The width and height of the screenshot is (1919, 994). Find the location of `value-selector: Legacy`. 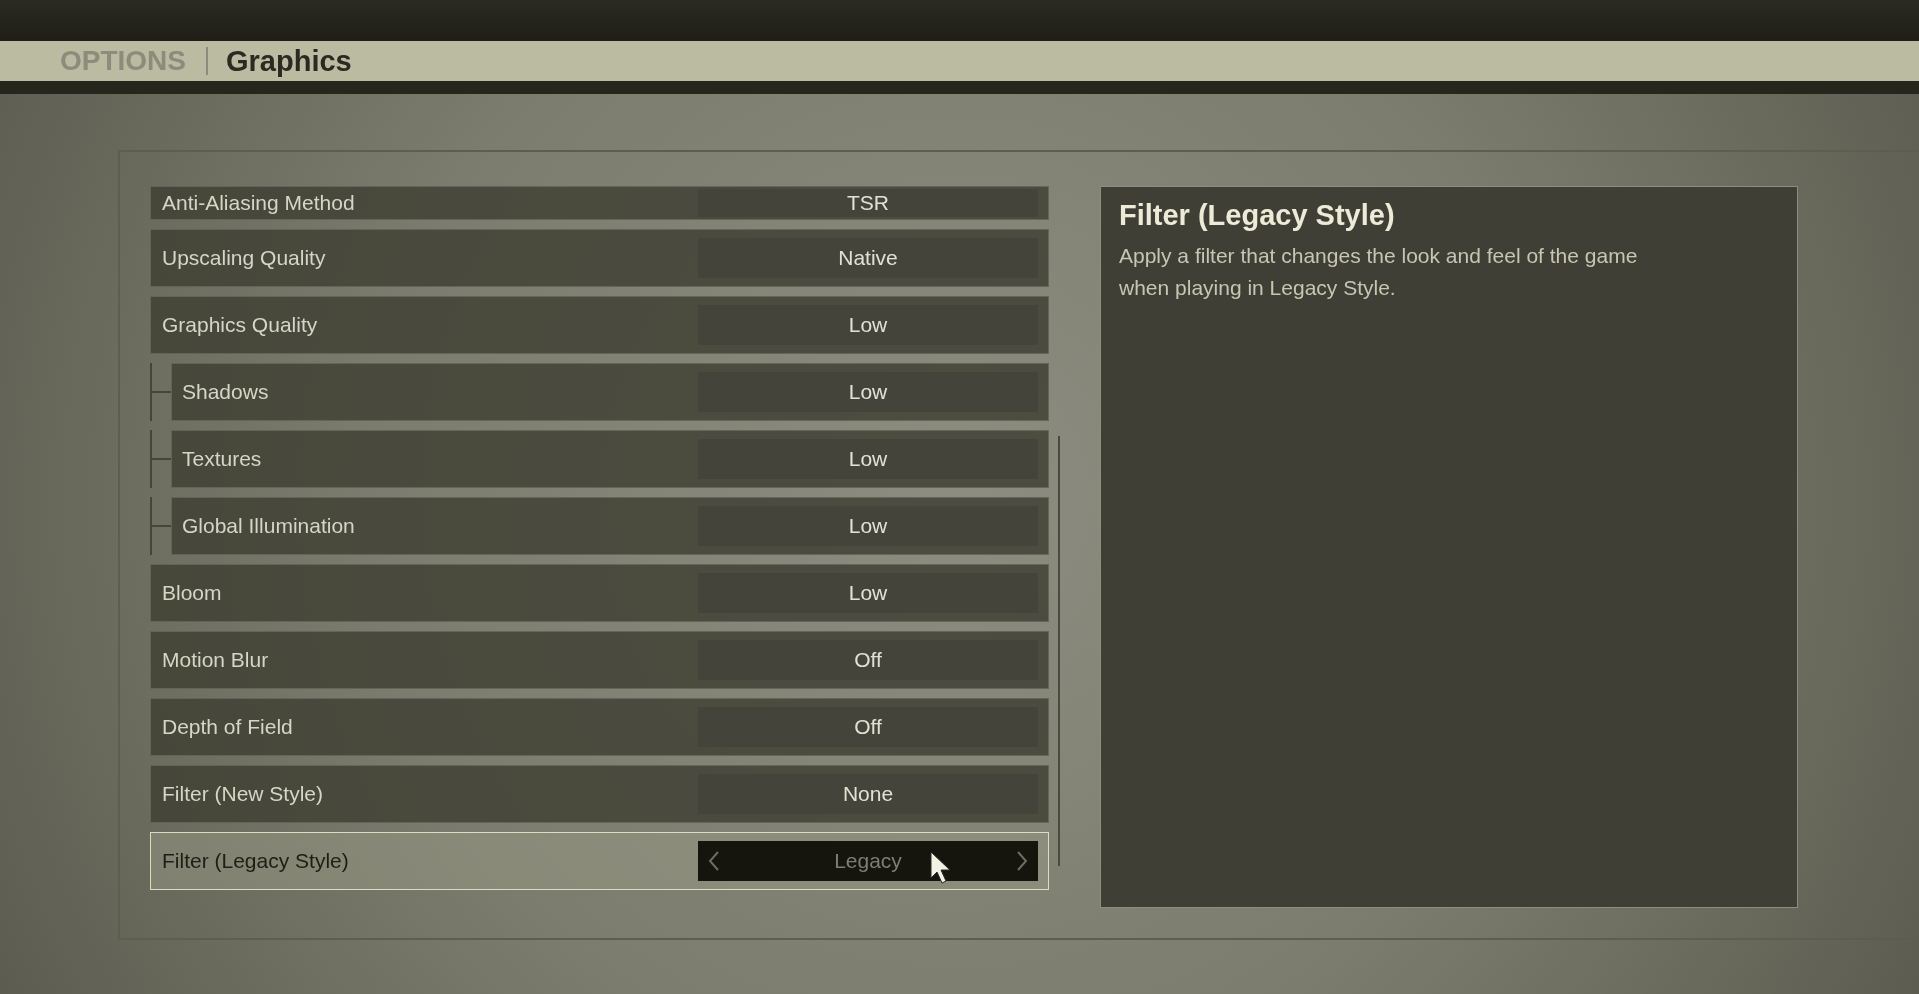

value-selector: Legacy is located at coordinates (868, 861).